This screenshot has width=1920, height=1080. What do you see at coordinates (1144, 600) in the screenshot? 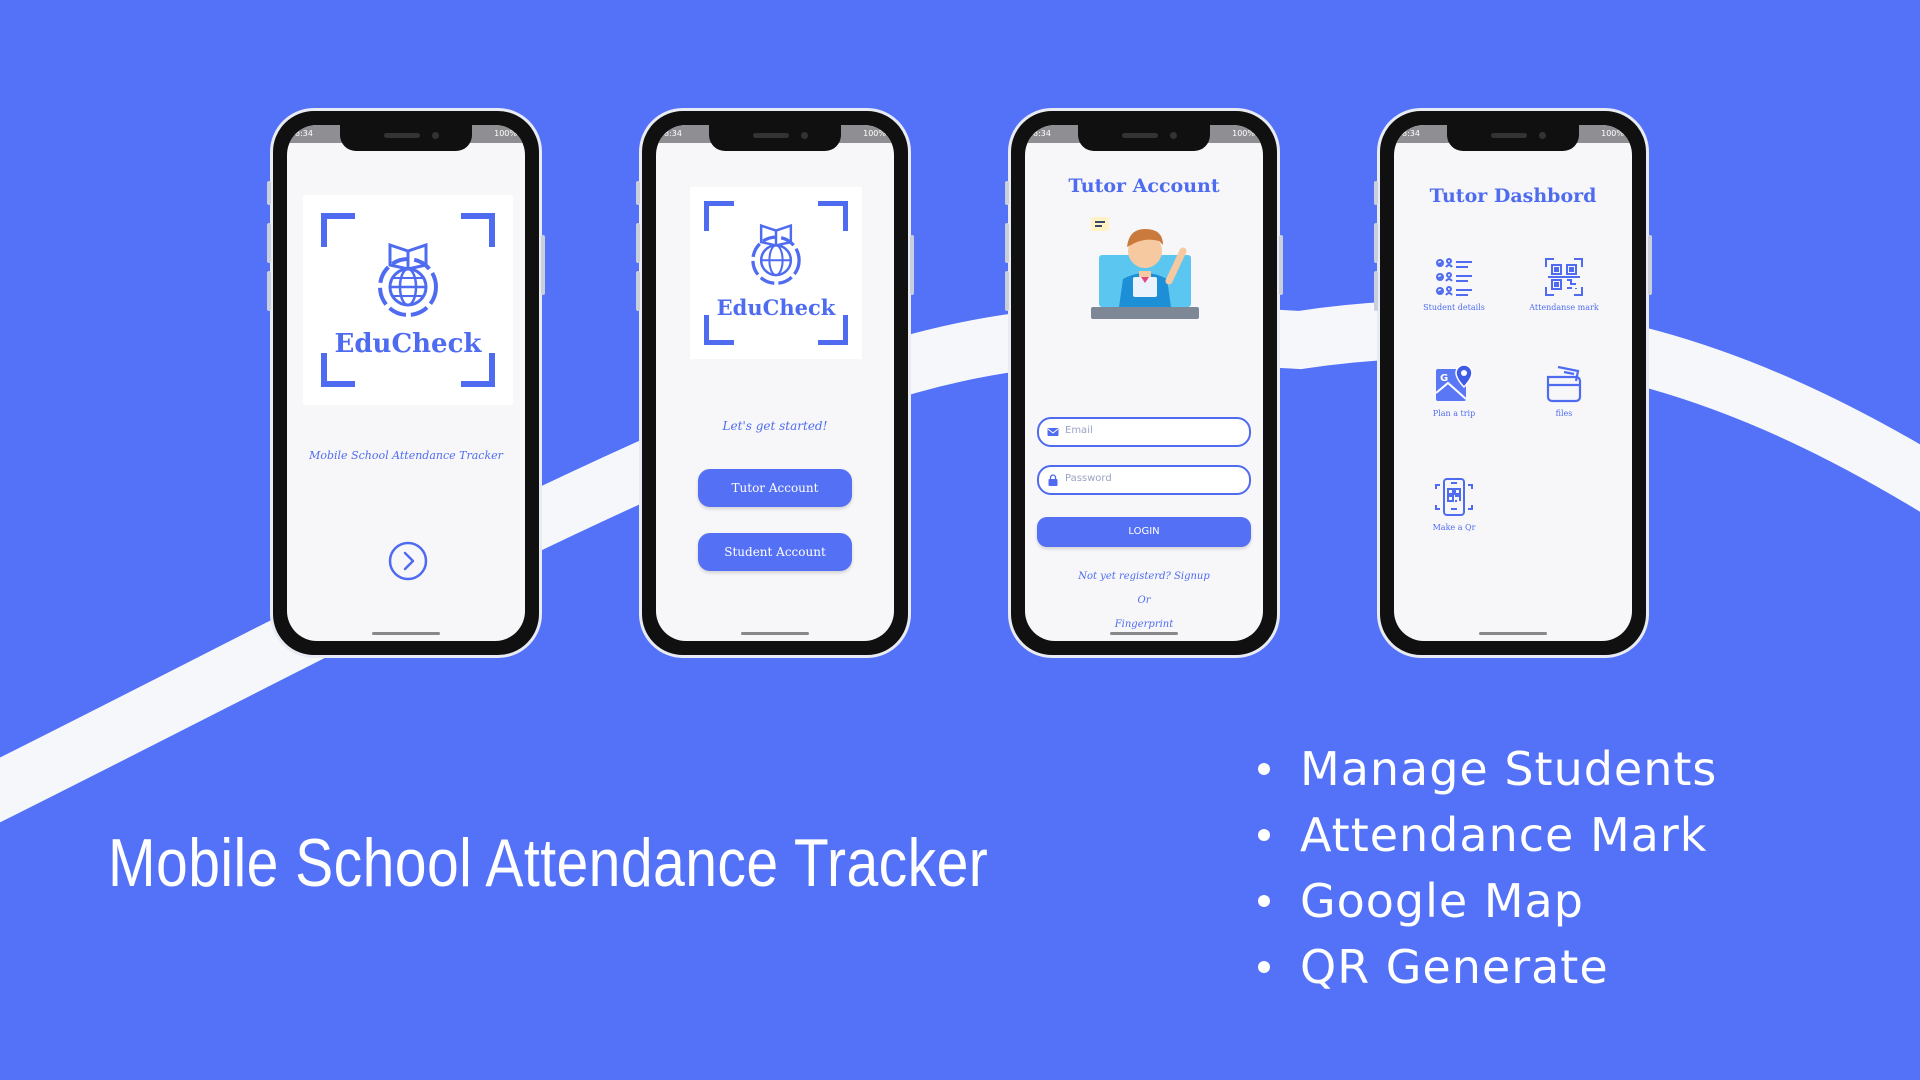
I see `or-text: Or` at bounding box center [1144, 600].